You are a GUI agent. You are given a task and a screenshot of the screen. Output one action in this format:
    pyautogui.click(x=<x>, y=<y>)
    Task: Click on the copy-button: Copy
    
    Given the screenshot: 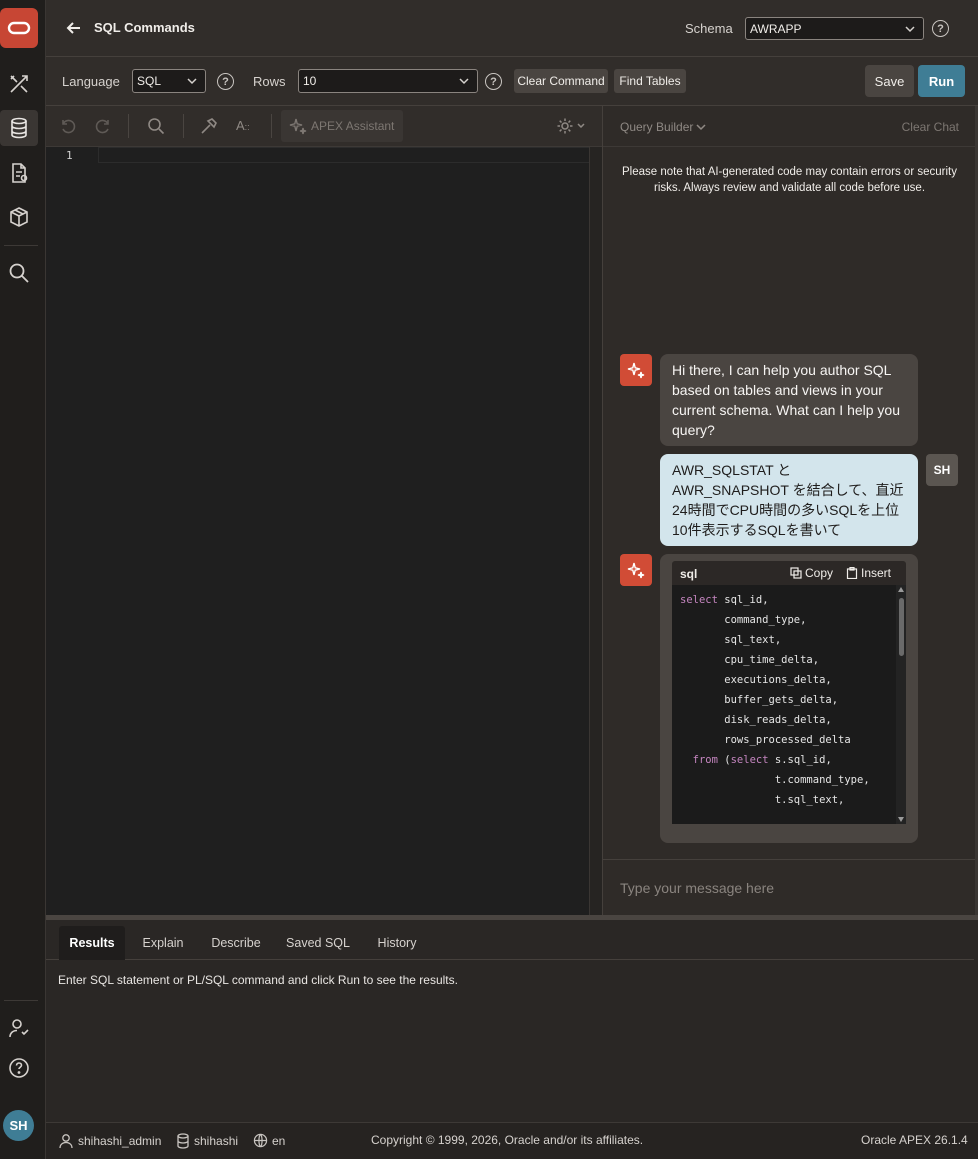 What is the action you would take?
    pyautogui.click(x=811, y=573)
    